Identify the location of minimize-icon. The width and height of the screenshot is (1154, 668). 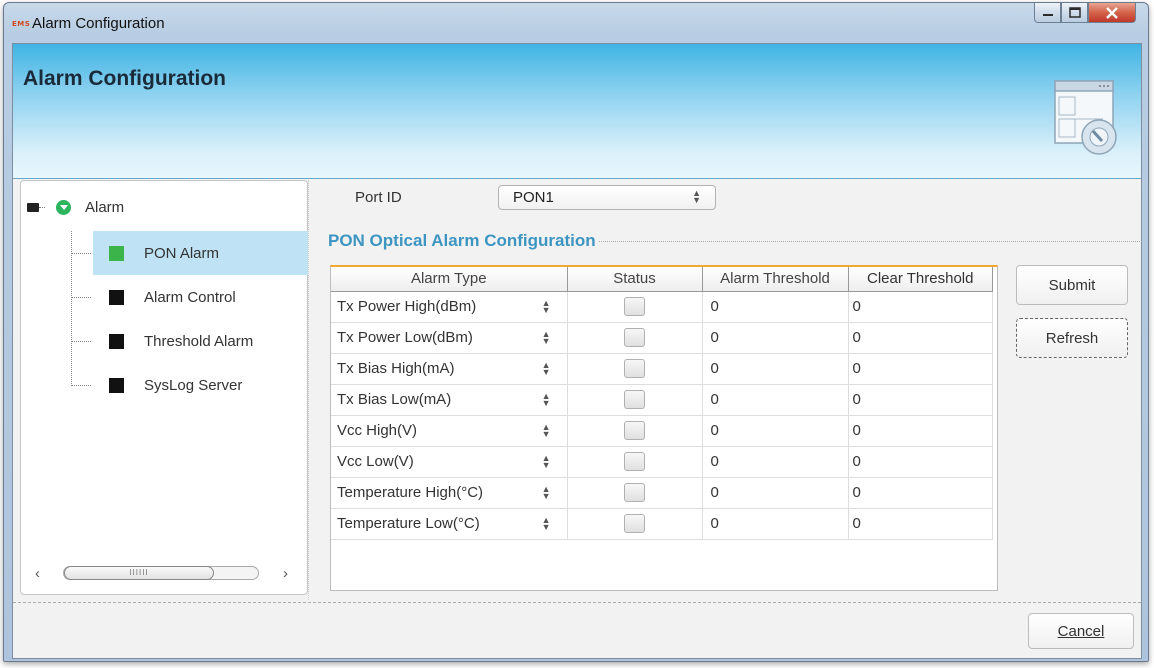
(1047, 14).